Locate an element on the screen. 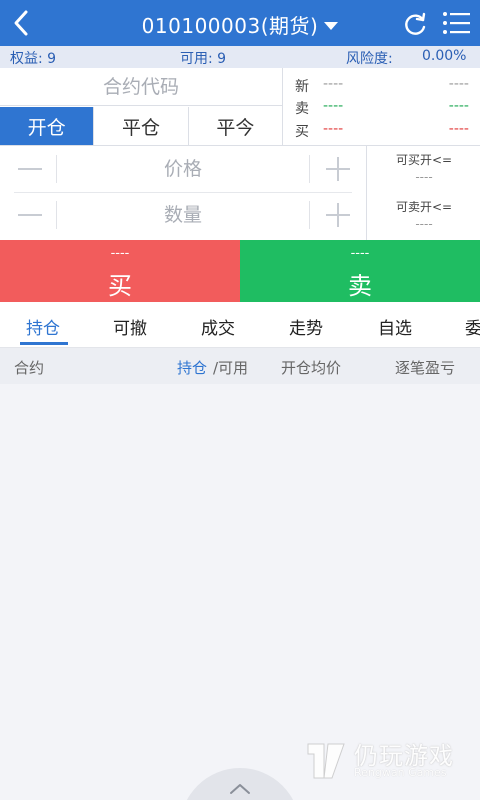 Image resolution: width=480 pixels, height=800 pixels. quote-row-bid: 买 ---- ---- is located at coordinates (381, 129).